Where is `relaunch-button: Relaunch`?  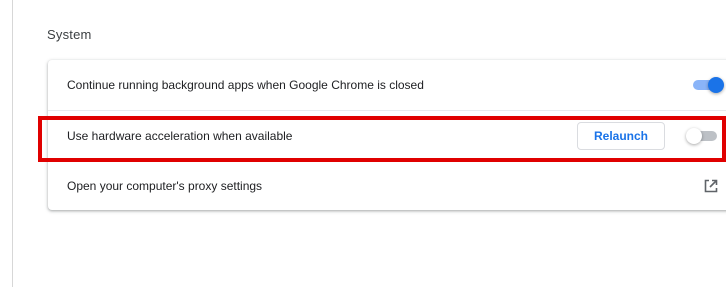
relaunch-button: Relaunch is located at coordinates (621, 136).